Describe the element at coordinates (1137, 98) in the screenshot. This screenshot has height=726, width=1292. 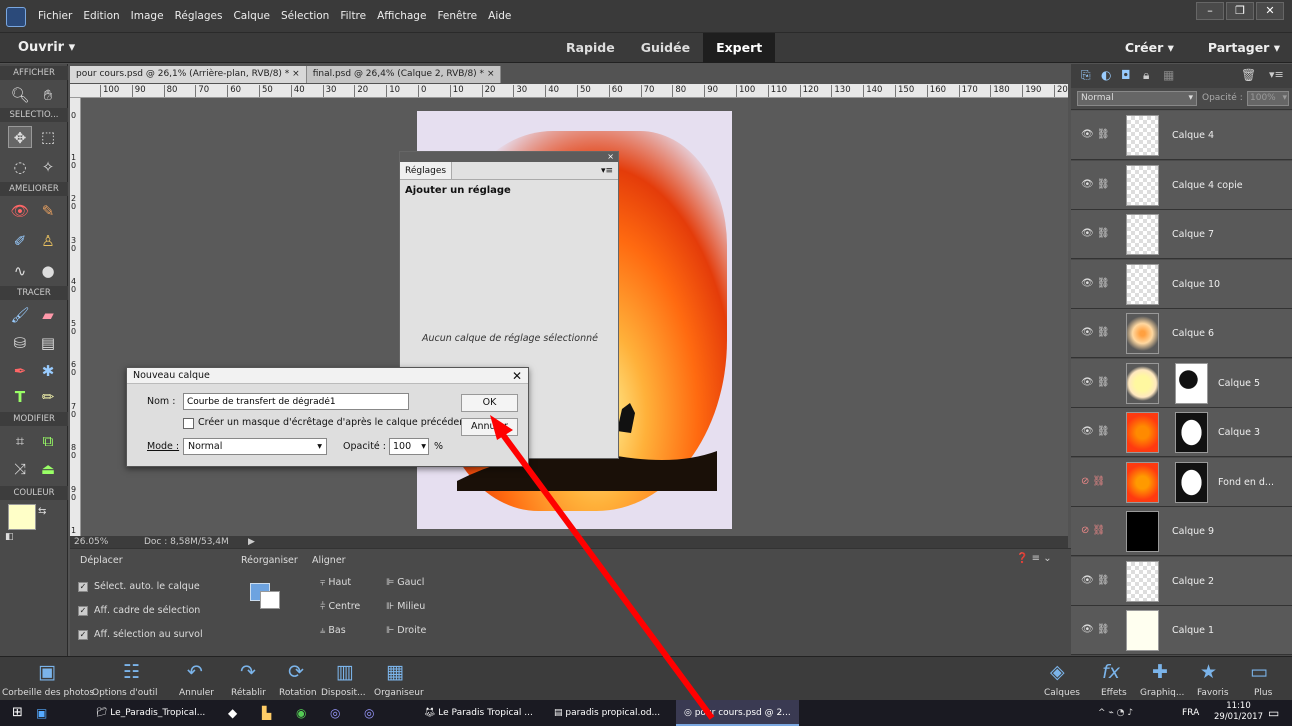
I see `blend-mode-select: Normal ▾` at that location.